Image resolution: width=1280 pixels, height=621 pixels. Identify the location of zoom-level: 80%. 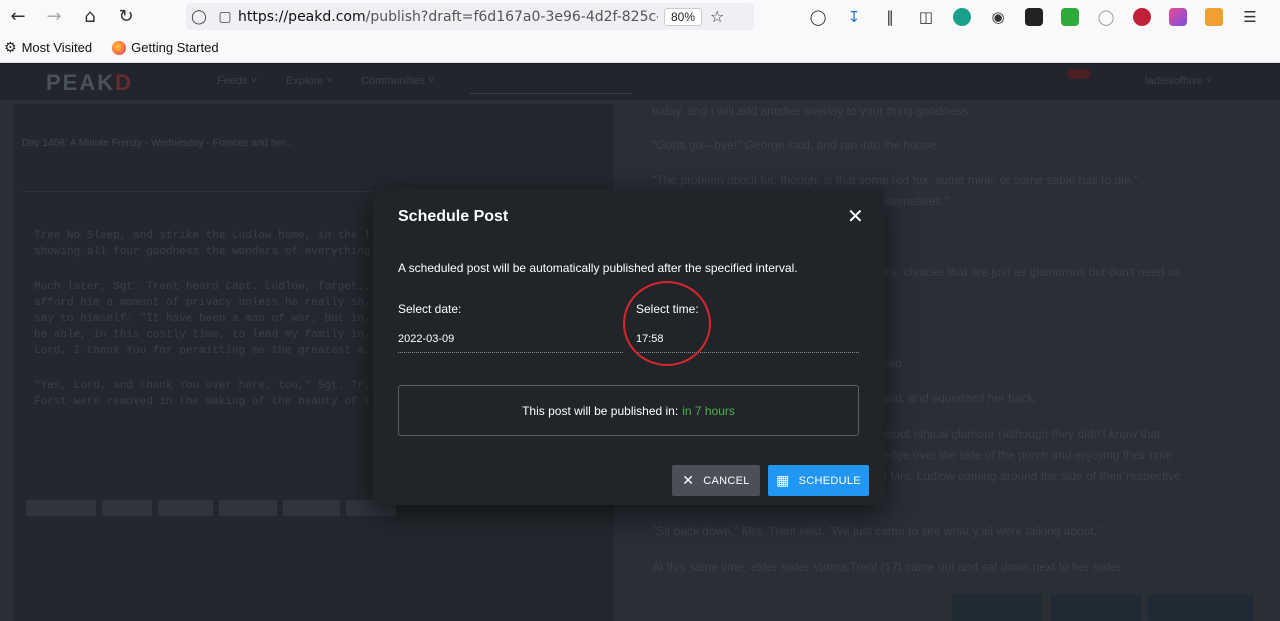
(683, 16).